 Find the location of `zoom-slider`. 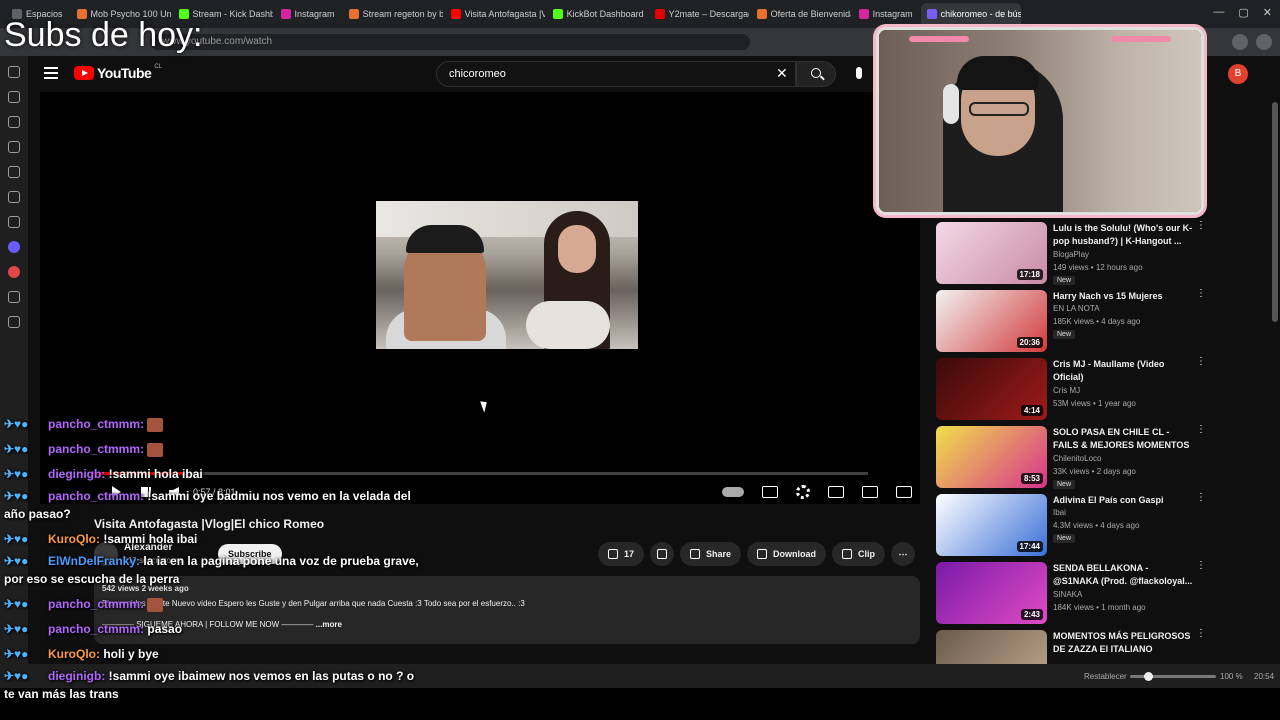

zoom-slider is located at coordinates (1173, 676).